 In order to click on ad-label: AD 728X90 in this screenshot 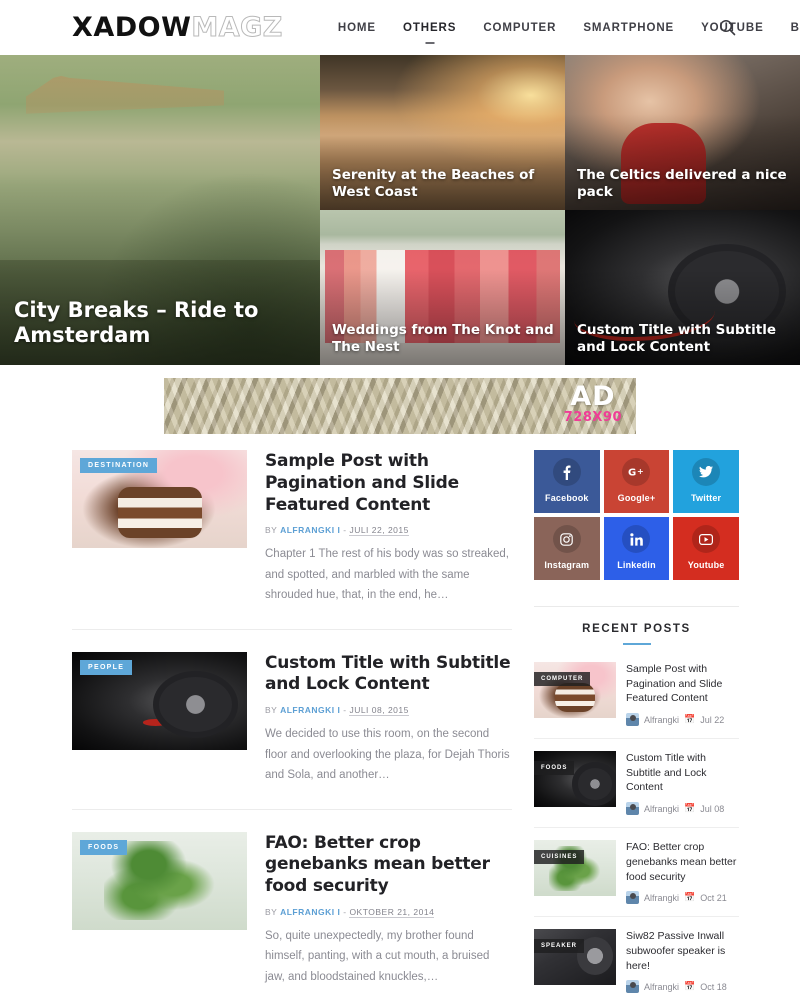, I will do `click(593, 404)`.